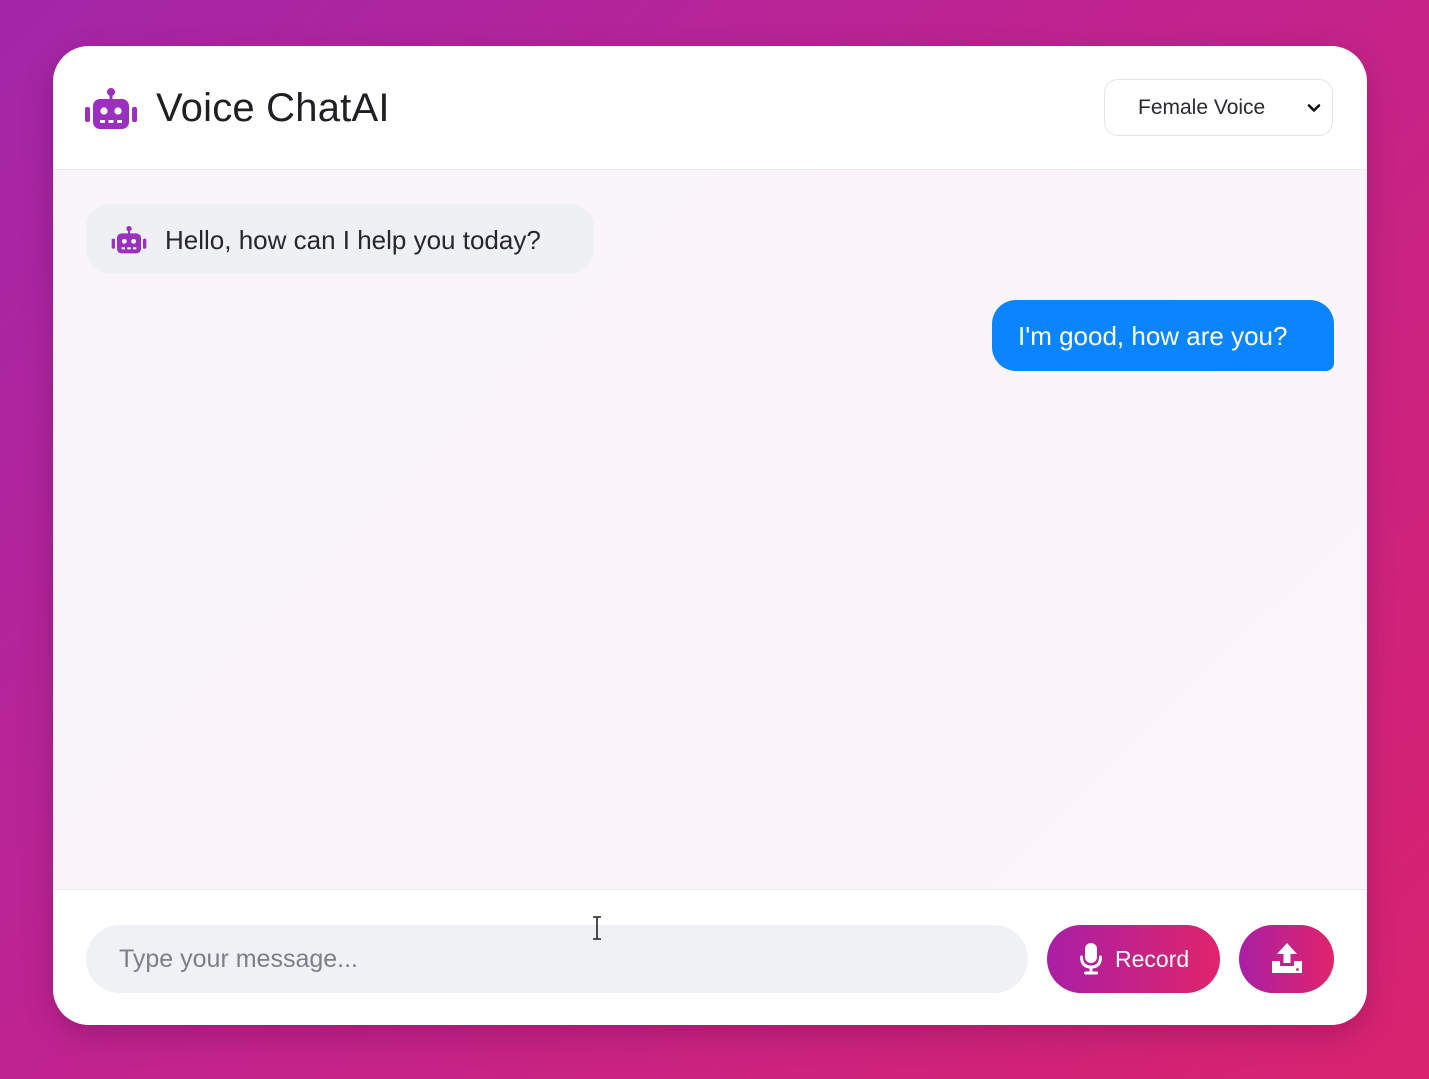 The width and height of the screenshot is (1429, 1079). What do you see at coordinates (1314, 108) in the screenshot?
I see `chevron-down-icon` at bounding box center [1314, 108].